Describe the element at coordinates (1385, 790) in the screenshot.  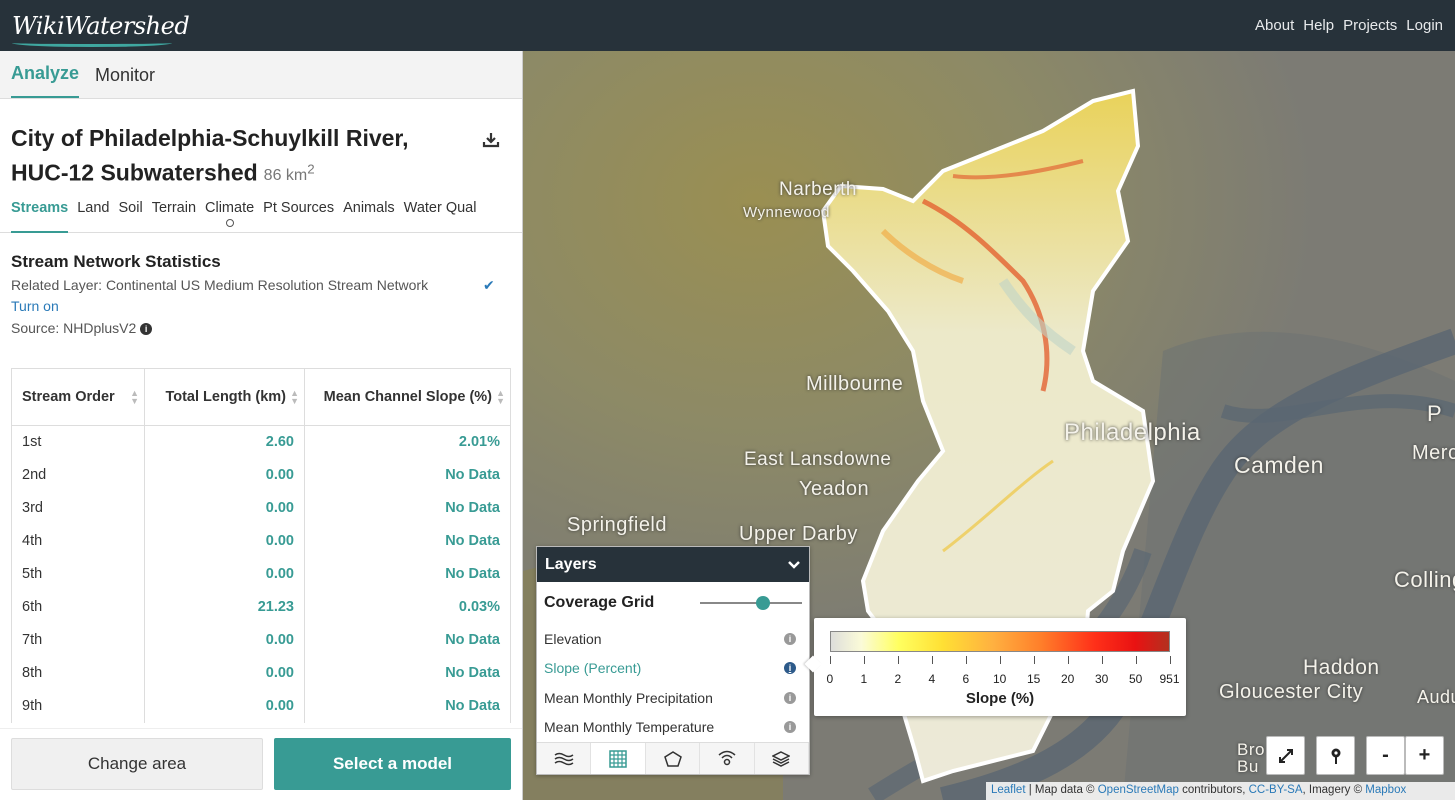
I see `mapbox-link: Mapbox` at that location.